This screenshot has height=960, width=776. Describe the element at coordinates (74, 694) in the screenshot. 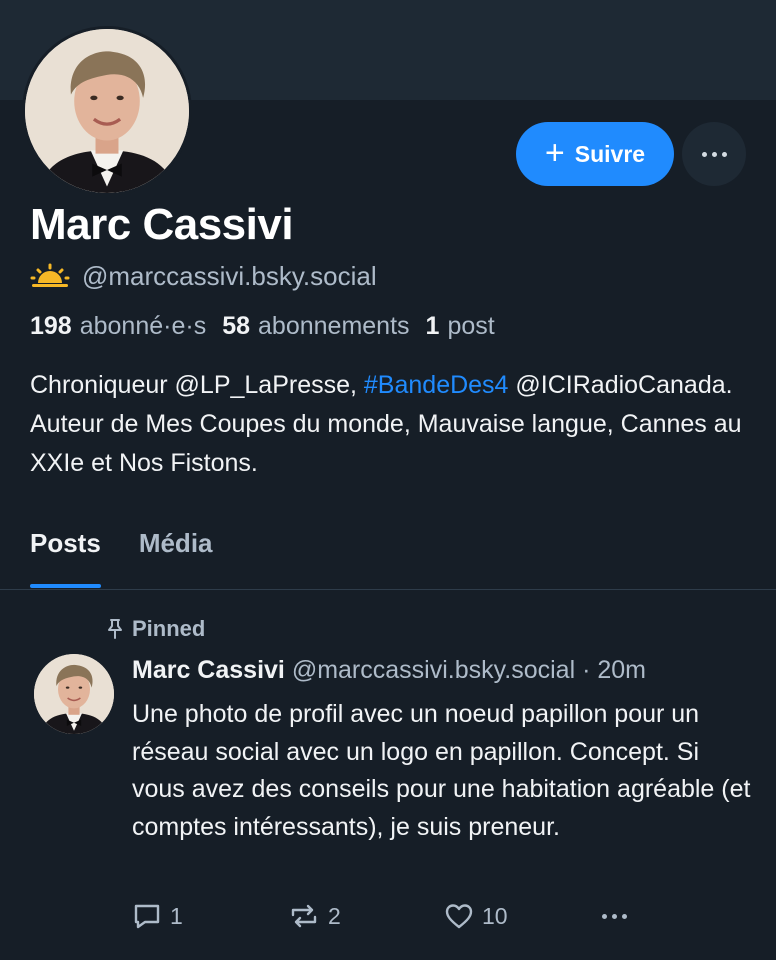

I see `post-author-avatar` at that location.